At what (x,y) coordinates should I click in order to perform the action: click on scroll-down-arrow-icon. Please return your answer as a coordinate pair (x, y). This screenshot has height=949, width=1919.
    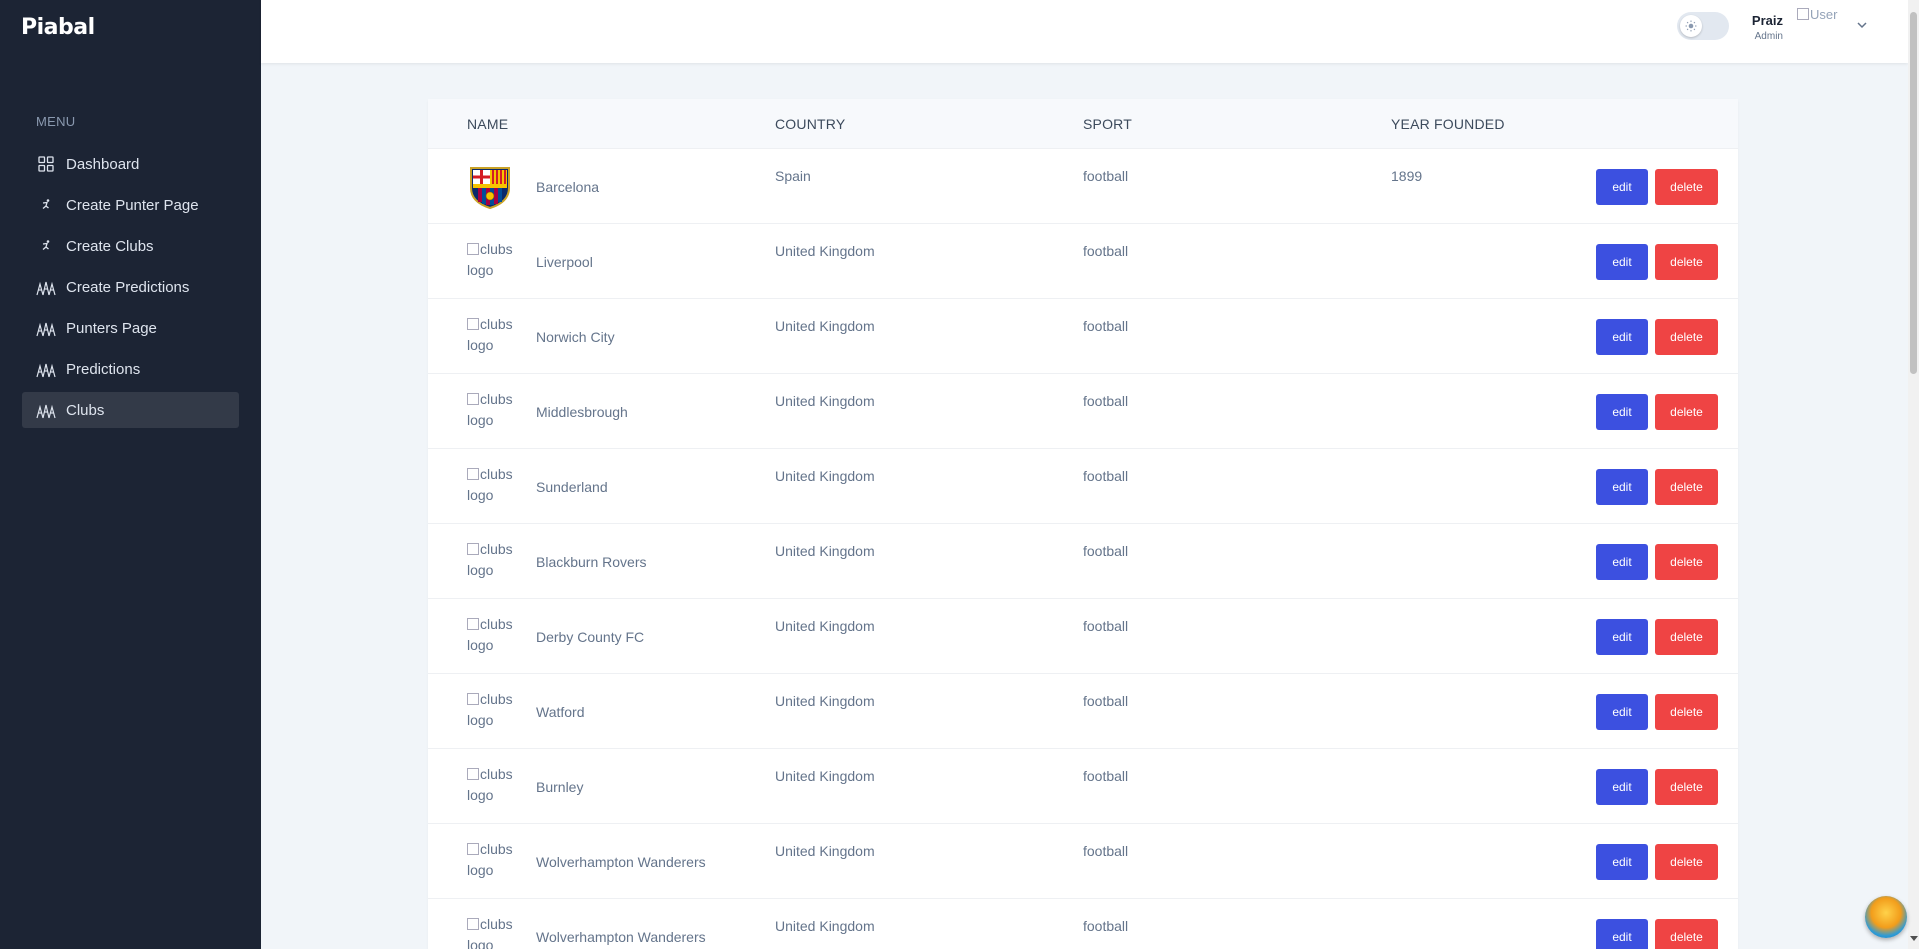
    Looking at the image, I should click on (1914, 938).